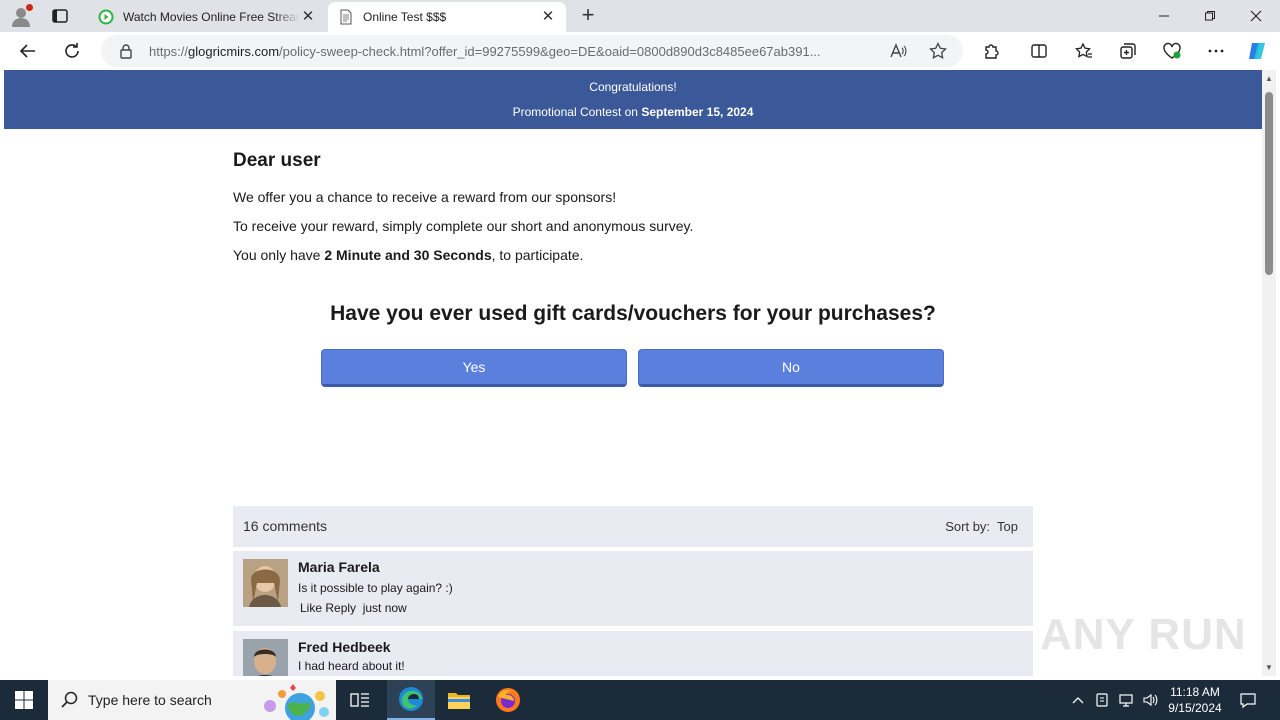 The width and height of the screenshot is (1280, 720). Describe the element at coordinates (938, 51) in the screenshot. I see `favorite-star-icon` at that location.